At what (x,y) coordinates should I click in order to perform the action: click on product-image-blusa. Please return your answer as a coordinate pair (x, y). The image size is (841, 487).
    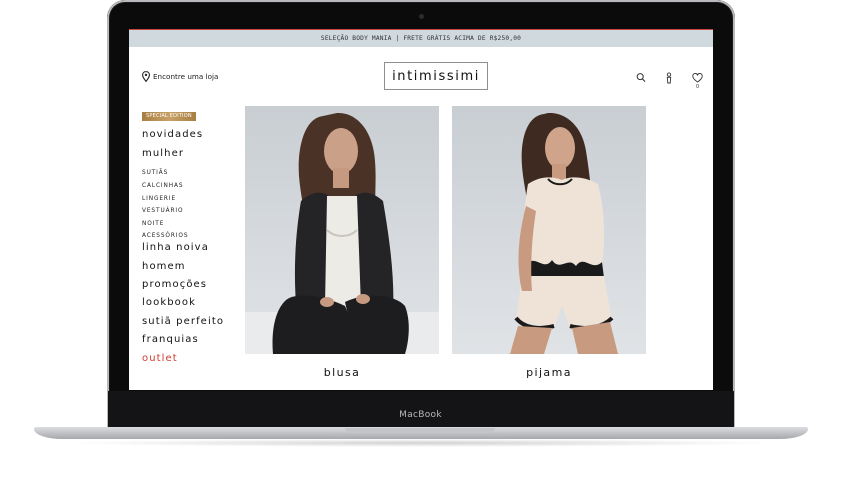
    Looking at the image, I should click on (342, 230).